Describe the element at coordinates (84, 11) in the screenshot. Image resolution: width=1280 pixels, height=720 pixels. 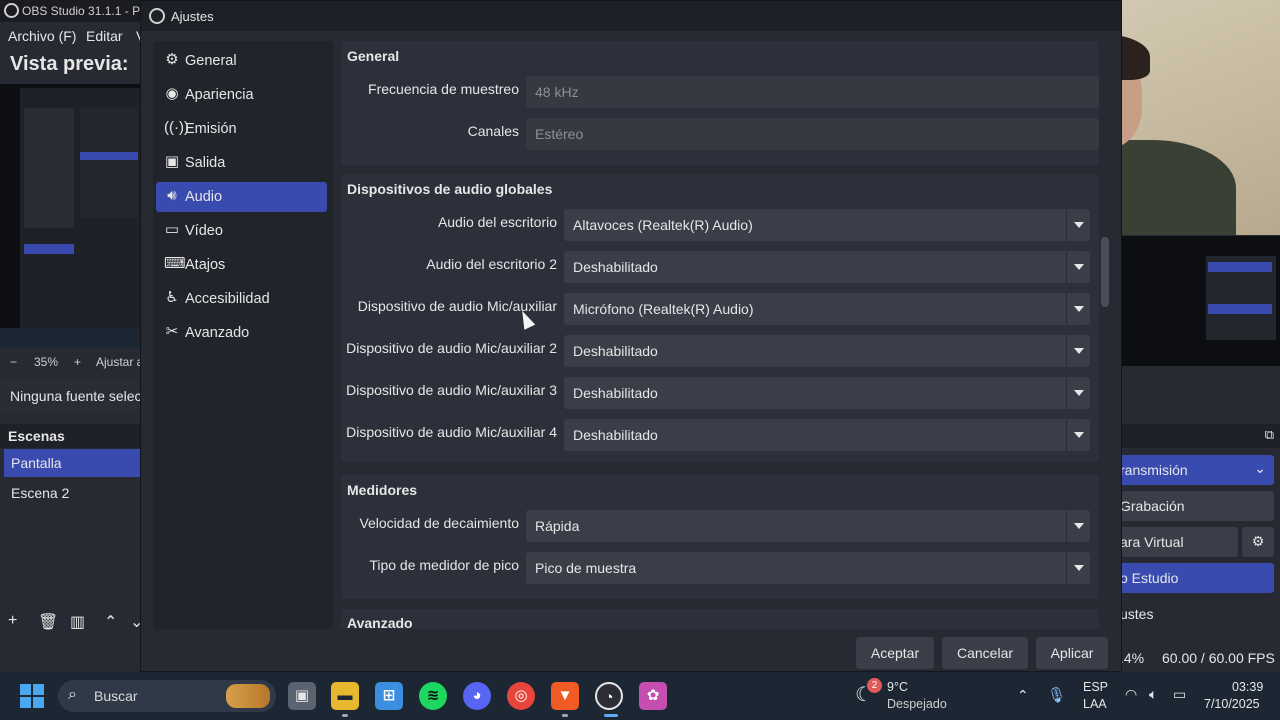
I see `obs-window-title: OBS Studio 31.1.1 - Pe` at that location.